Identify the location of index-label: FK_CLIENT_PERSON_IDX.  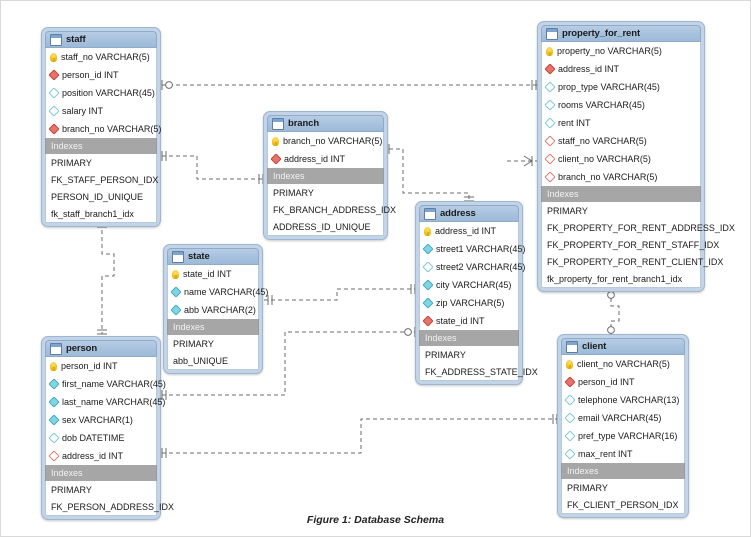
(623, 504).